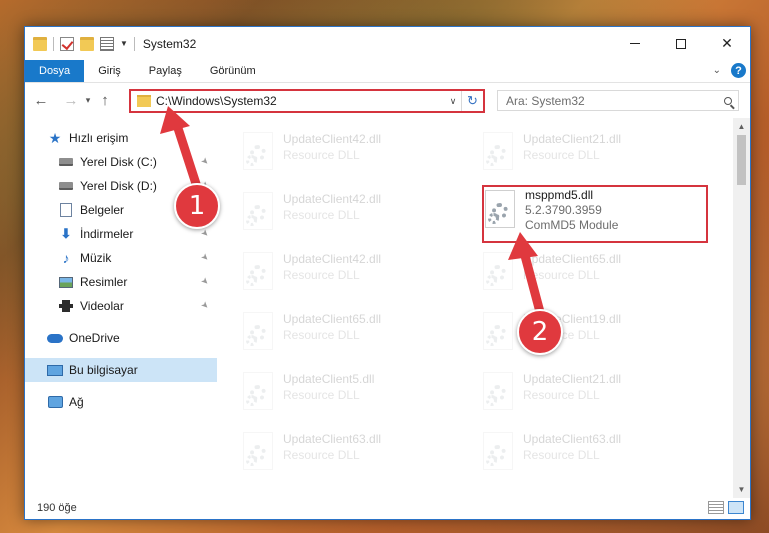 This screenshot has height=533, width=769. I want to click on recent-locations-chevron-icon: ▾, so click(88, 100).